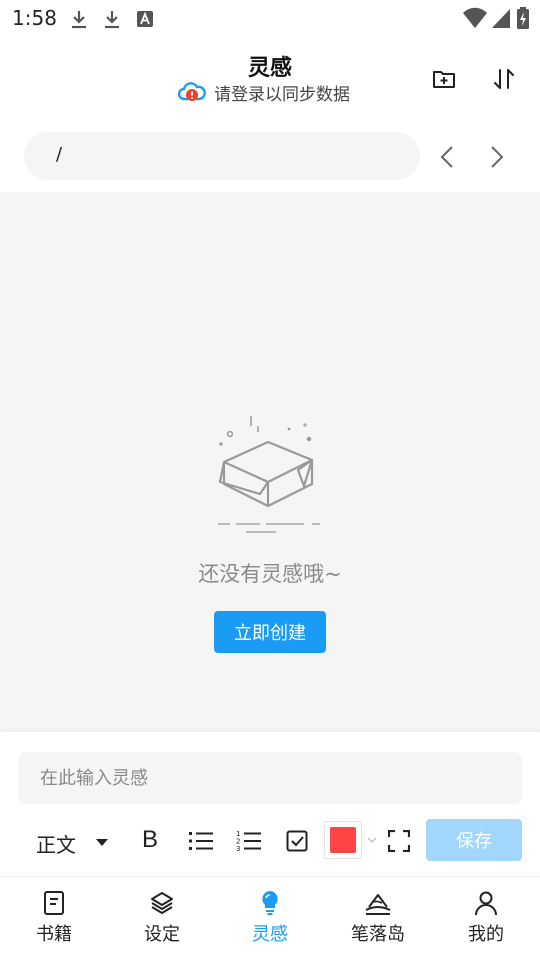 The width and height of the screenshot is (540, 961). Describe the element at coordinates (504, 79) in the screenshot. I see `sort-icon` at that location.